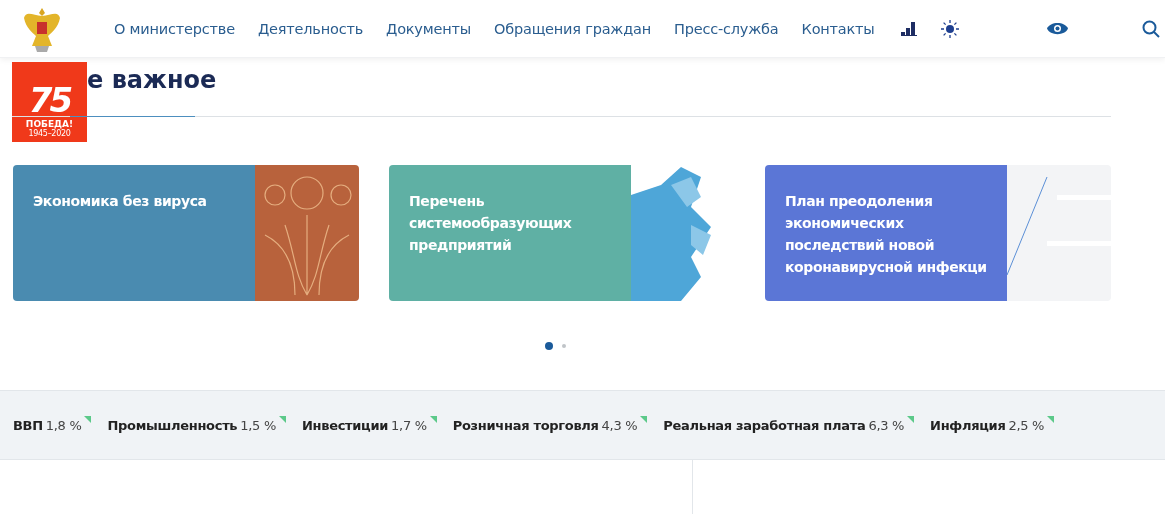  Describe the element at coordinates (886, 425) in the screenshot. I see `indicator-value: 6,3 %` at that location.